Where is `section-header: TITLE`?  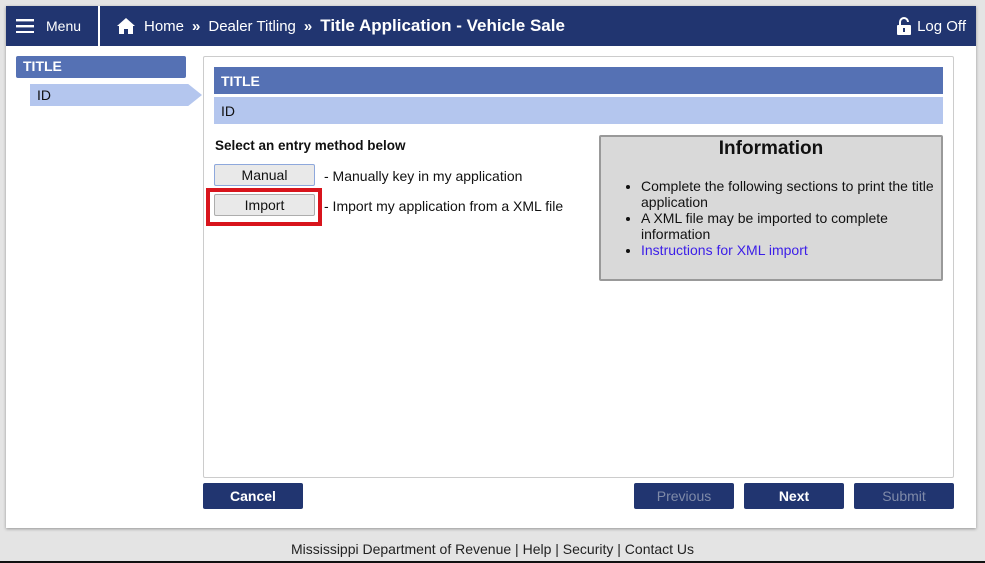
section-header: TITLE is located at coordinates (578, 80).